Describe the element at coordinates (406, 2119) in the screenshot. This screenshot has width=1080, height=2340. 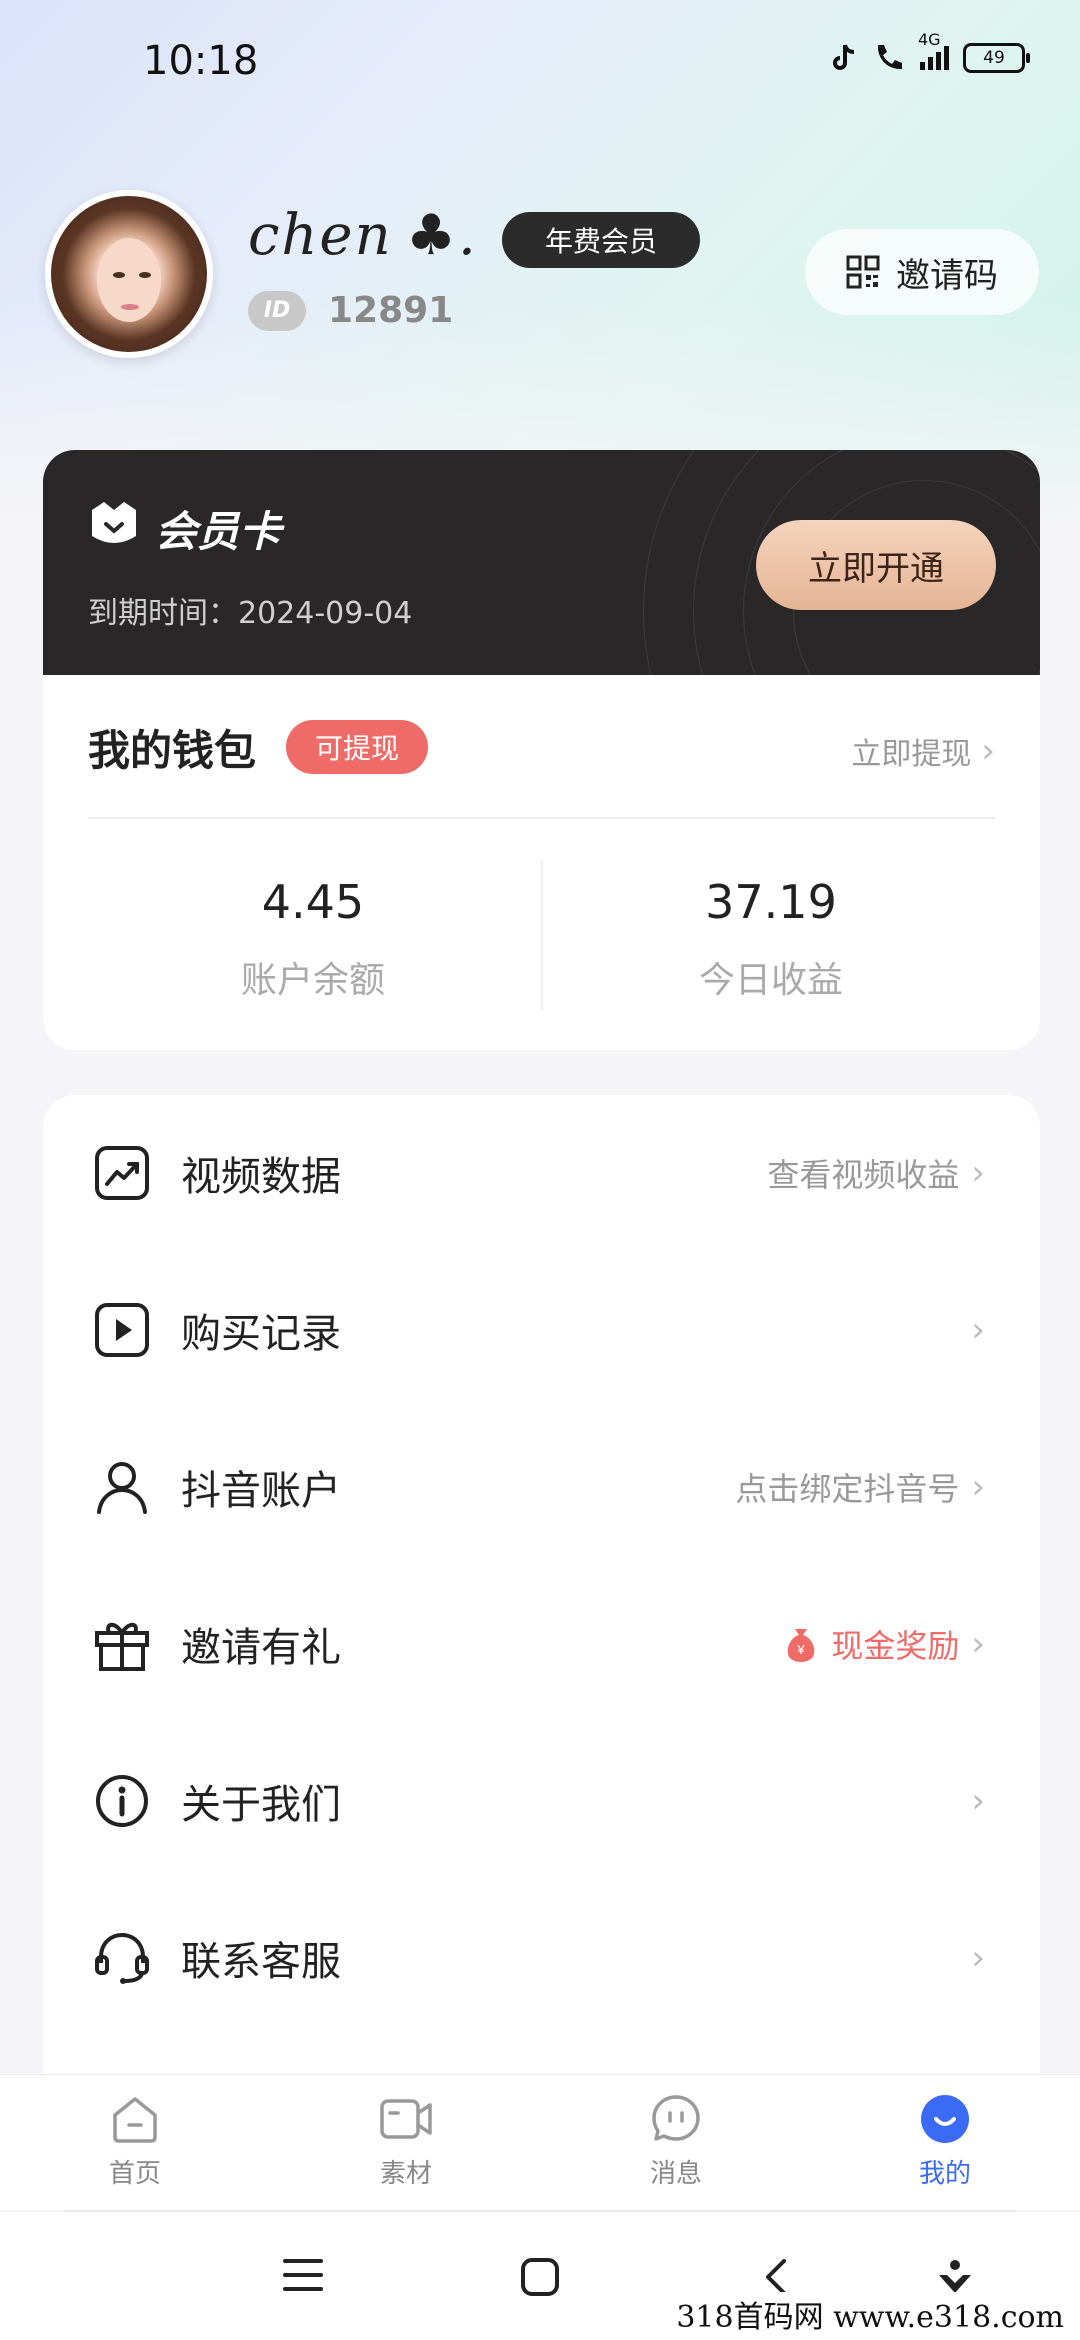
I see `video-icon` at that location.